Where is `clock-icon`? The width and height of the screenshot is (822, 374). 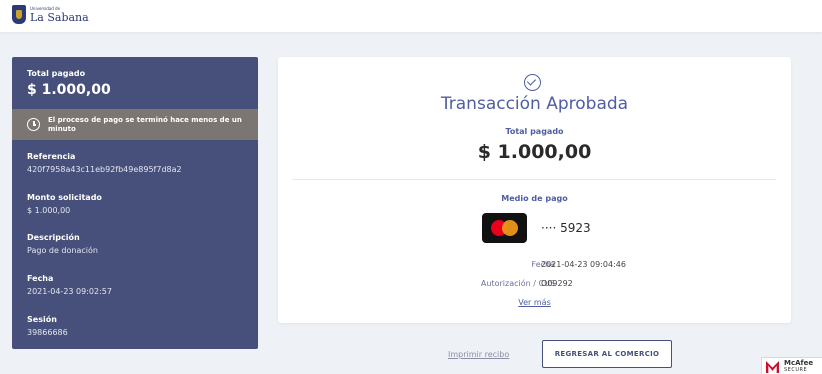 clock-icon is located at coordinates (33, 124).